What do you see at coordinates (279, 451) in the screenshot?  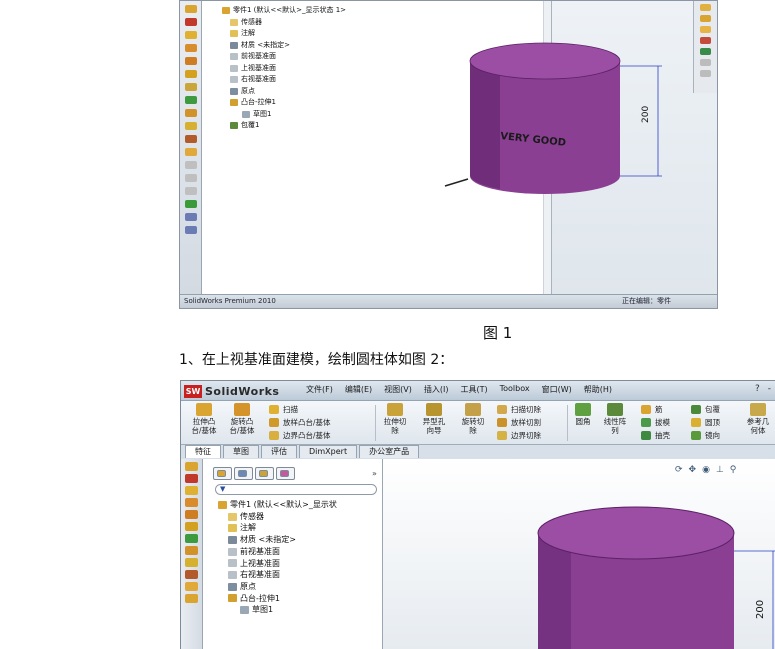 I see `tab-evaluate: 评估` at bounding box center [279, 451].